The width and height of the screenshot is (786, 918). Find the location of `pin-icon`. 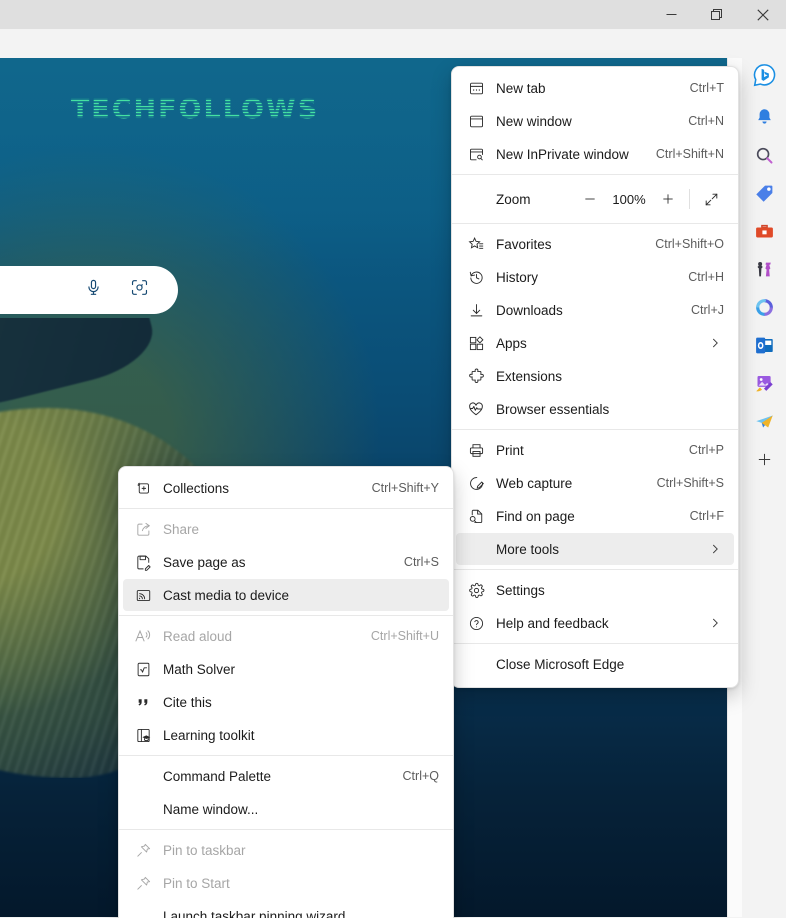

pin-icon is located at coordinates (143, 850).